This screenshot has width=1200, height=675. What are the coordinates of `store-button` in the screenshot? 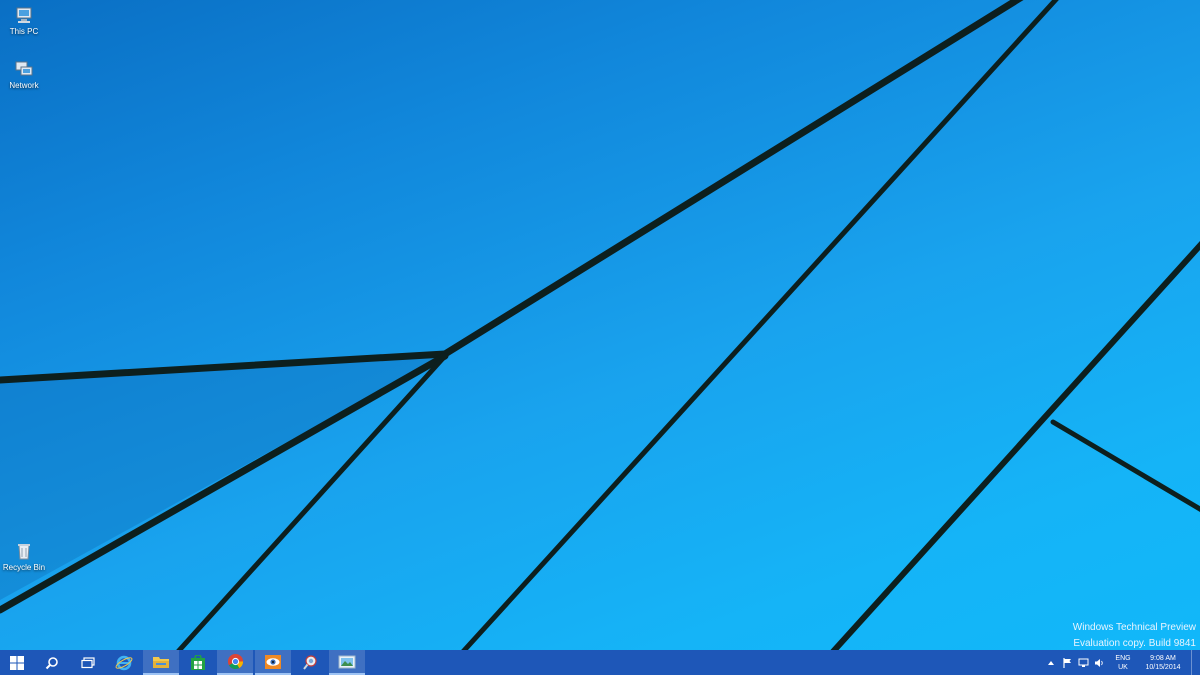 It's located at (198, 662).